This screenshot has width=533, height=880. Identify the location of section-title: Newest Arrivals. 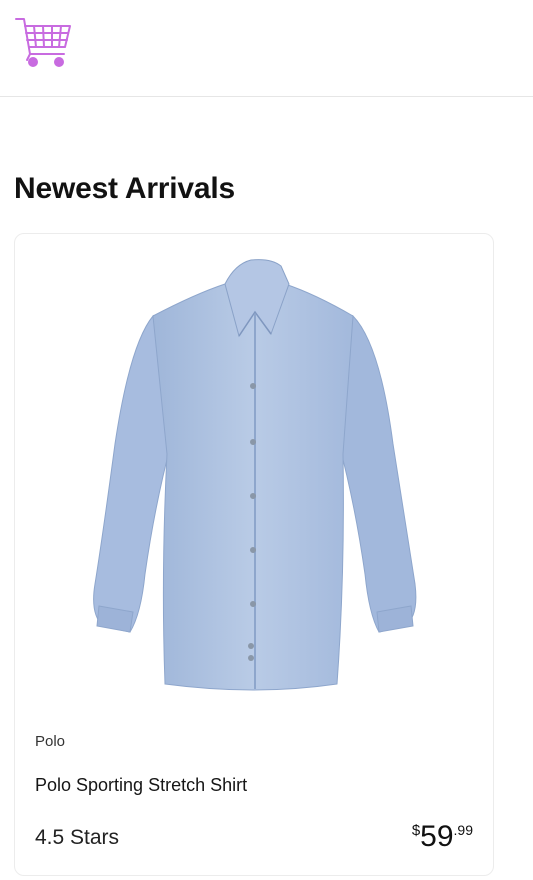
(125, 188).